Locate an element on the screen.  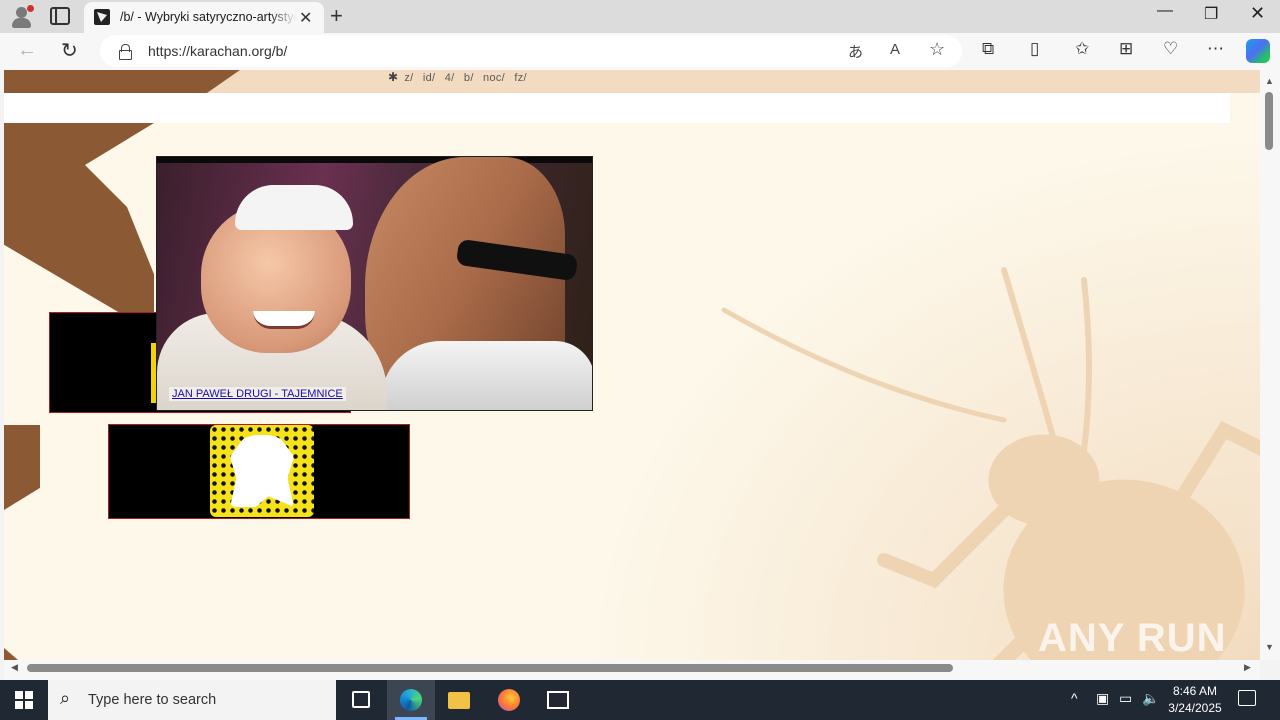
board-link-noc: noc/ is located at coordinates (494, 78).